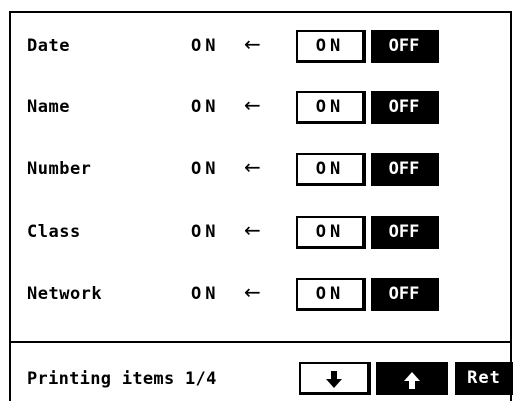 The width and height of the screenshot is (525, 401). What do you see at coordinates (54, 232) in the screenshot?
I see `item-label: Class` at bounding box center [54, 232].